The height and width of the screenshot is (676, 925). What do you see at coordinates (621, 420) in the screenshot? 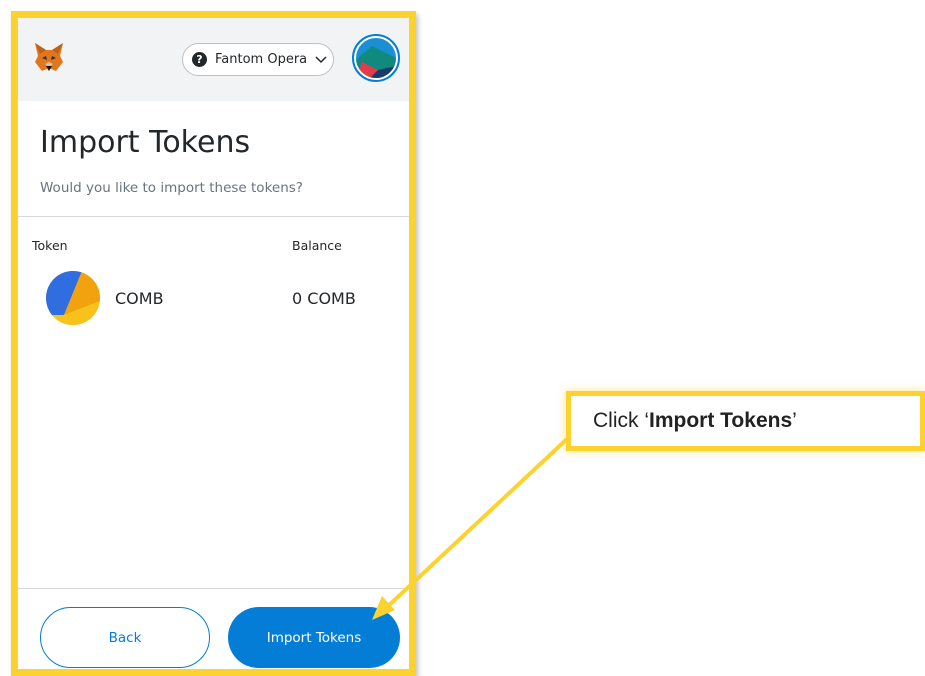
I see `callout-prefix: Click ‘` at bounding box center [621, 420].